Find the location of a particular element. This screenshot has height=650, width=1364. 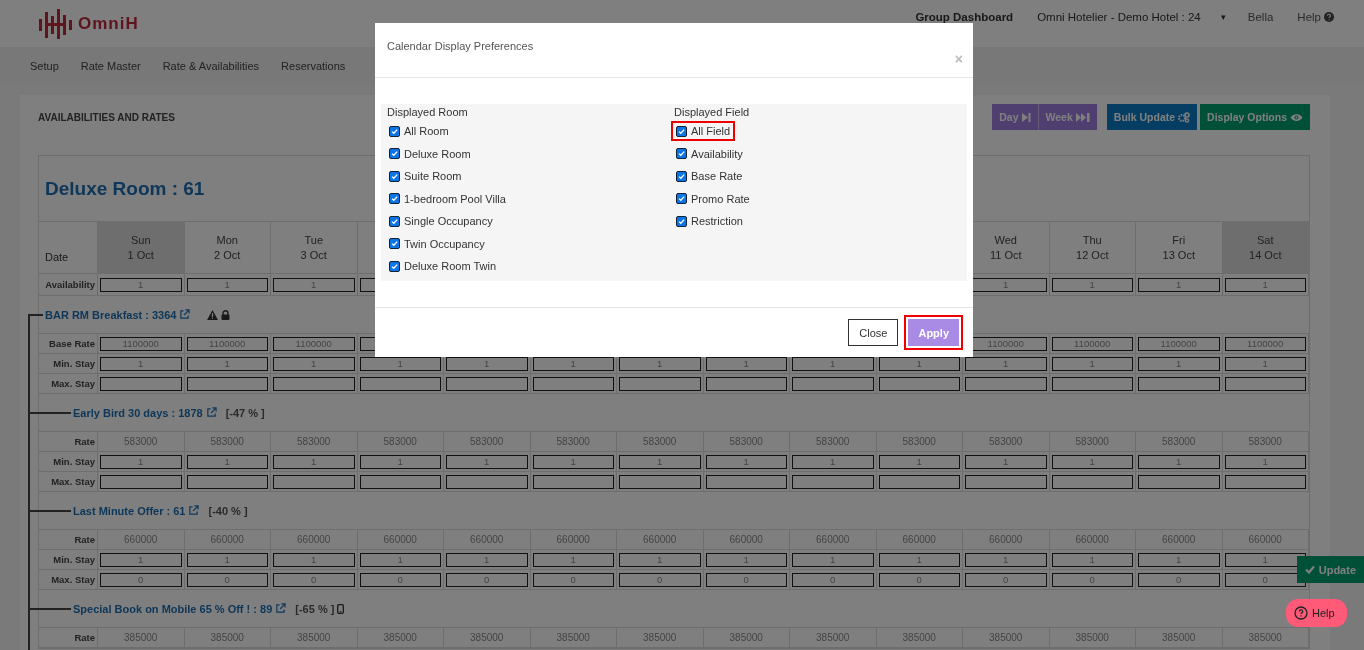

day-button: Day is located at coordinates (1015, 117).